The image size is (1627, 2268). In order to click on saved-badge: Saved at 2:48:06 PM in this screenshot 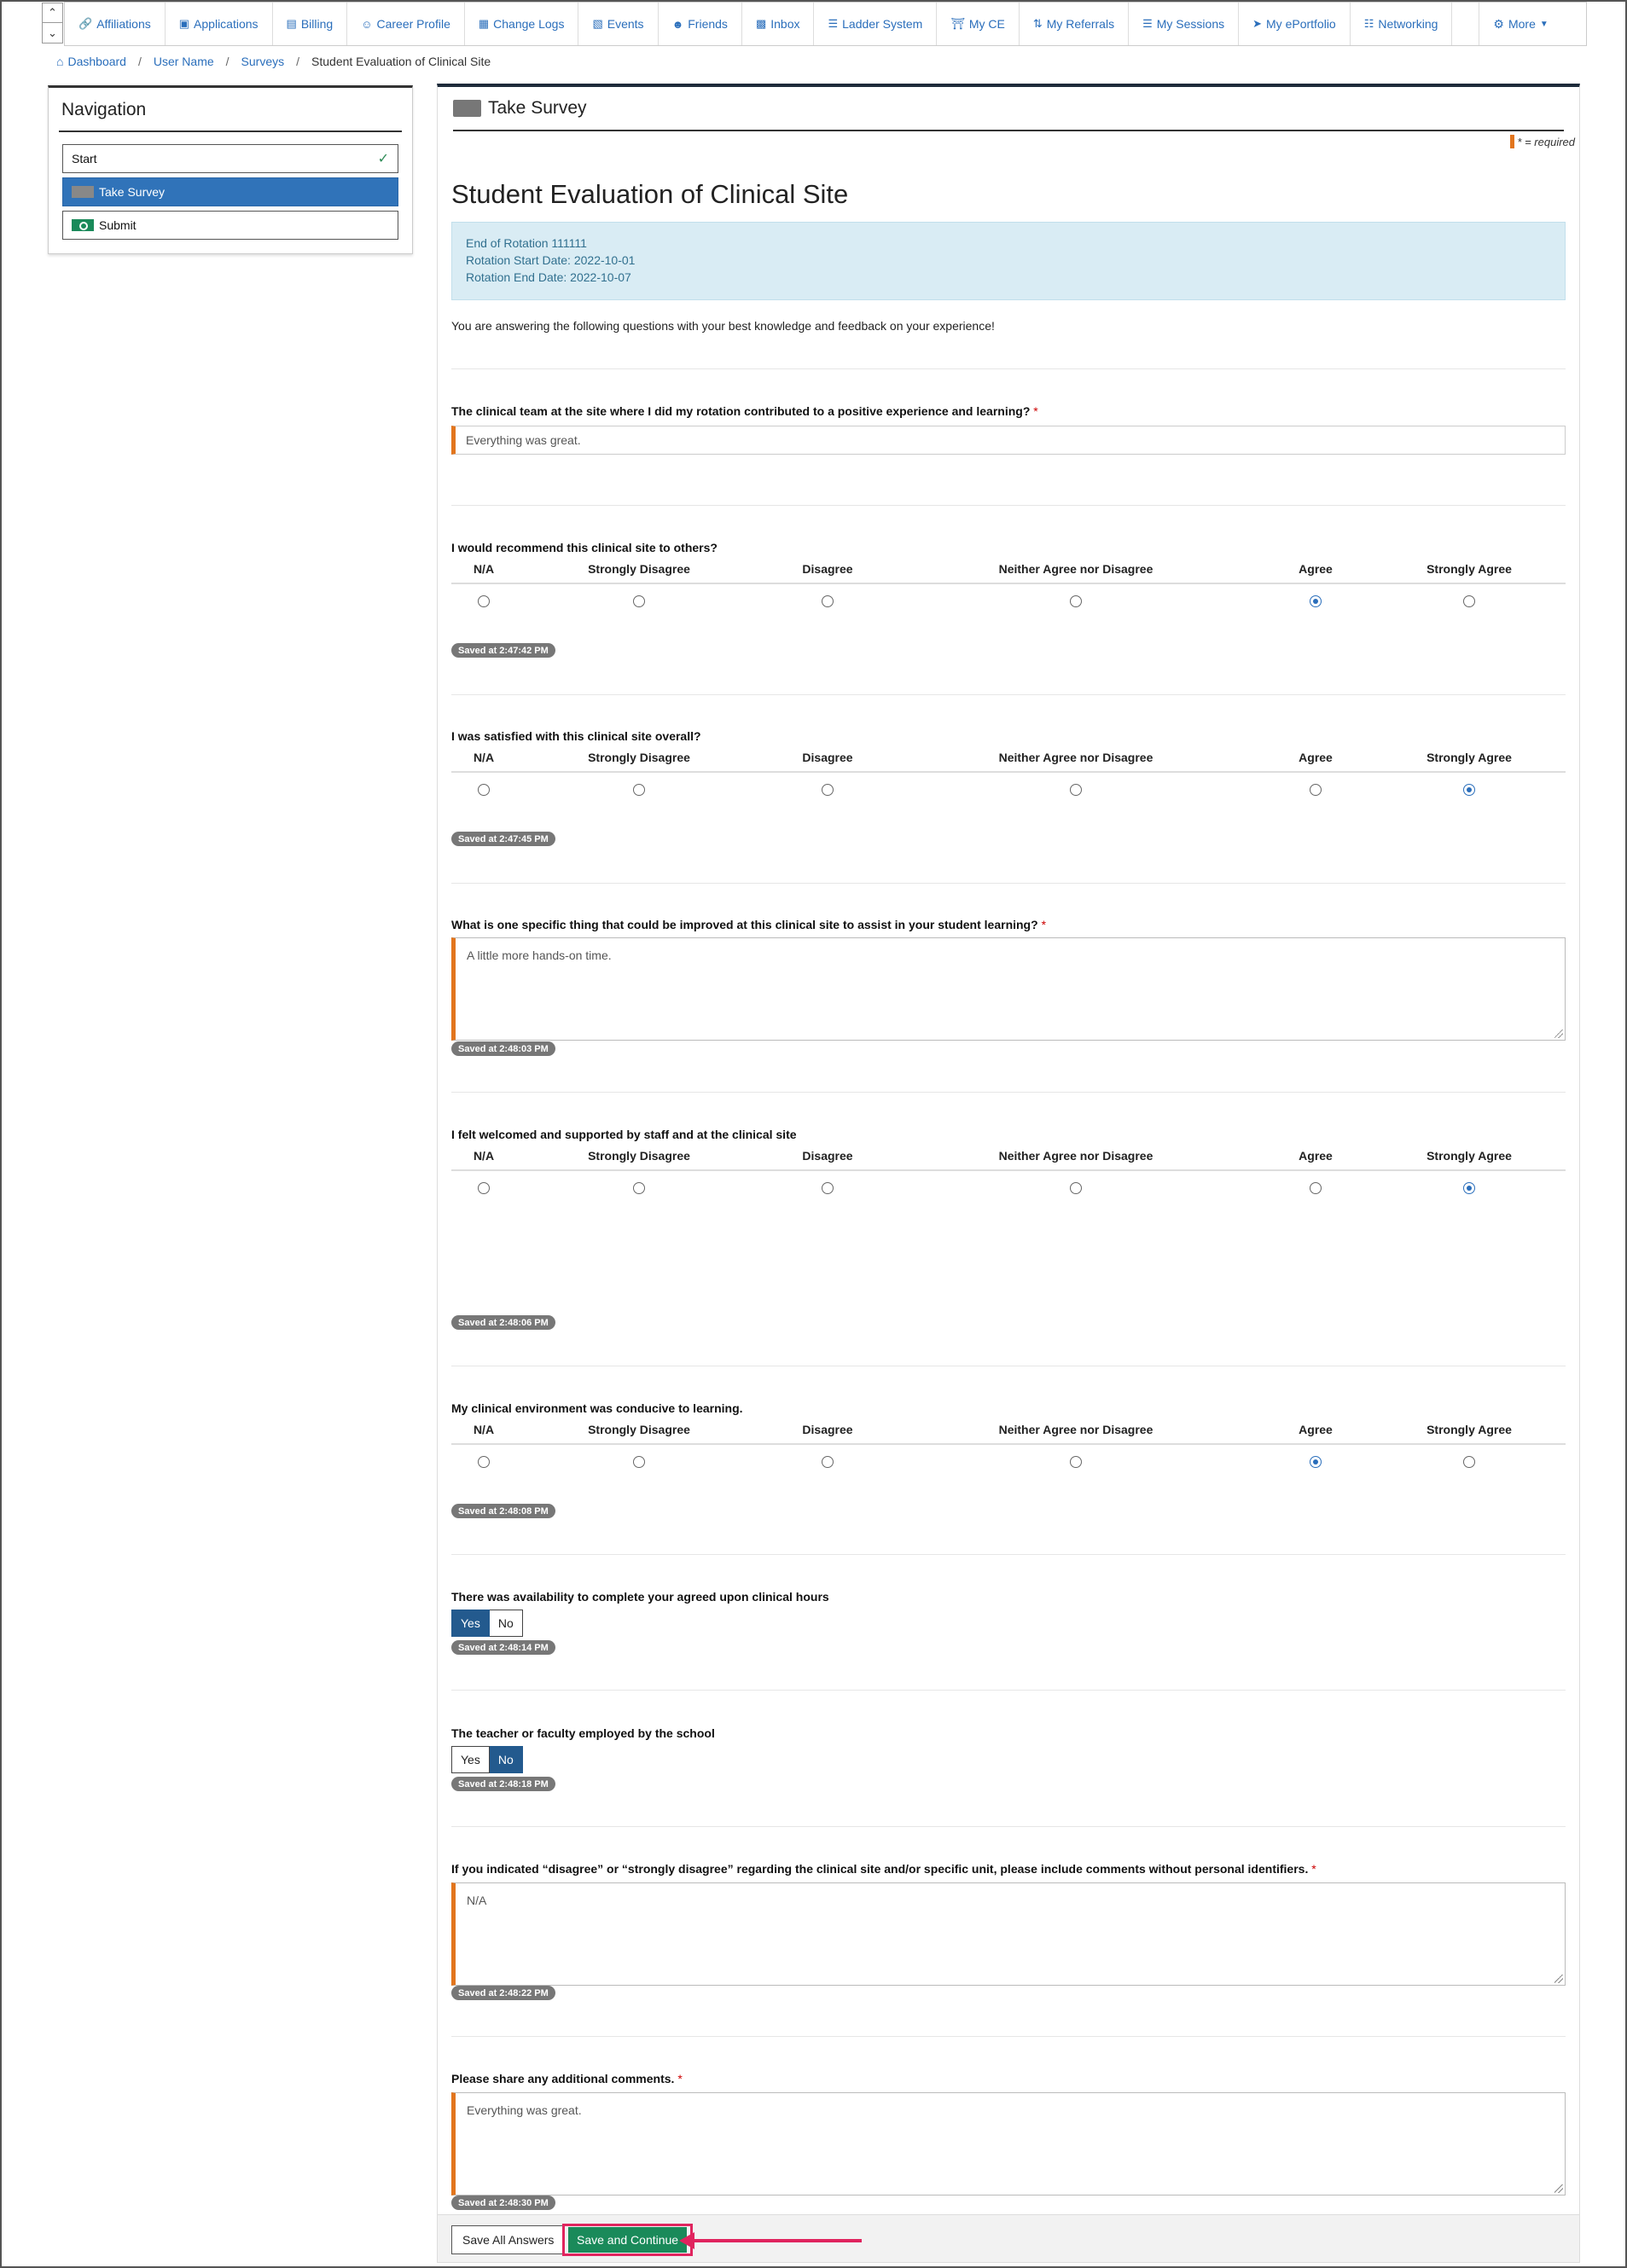, I will do `click(503, 1322)`.